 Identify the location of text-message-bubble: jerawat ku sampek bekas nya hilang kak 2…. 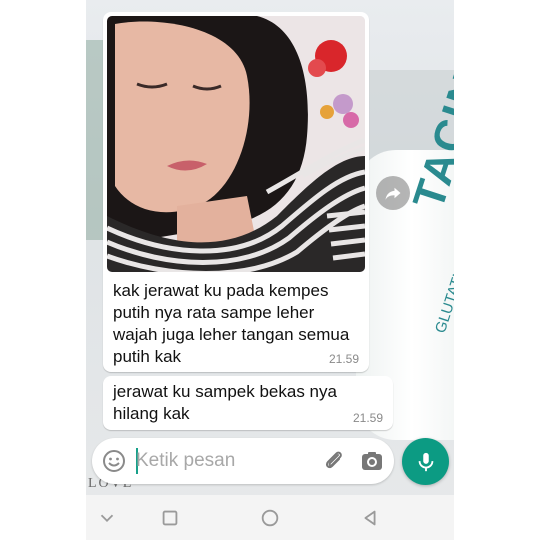
(248, 403).